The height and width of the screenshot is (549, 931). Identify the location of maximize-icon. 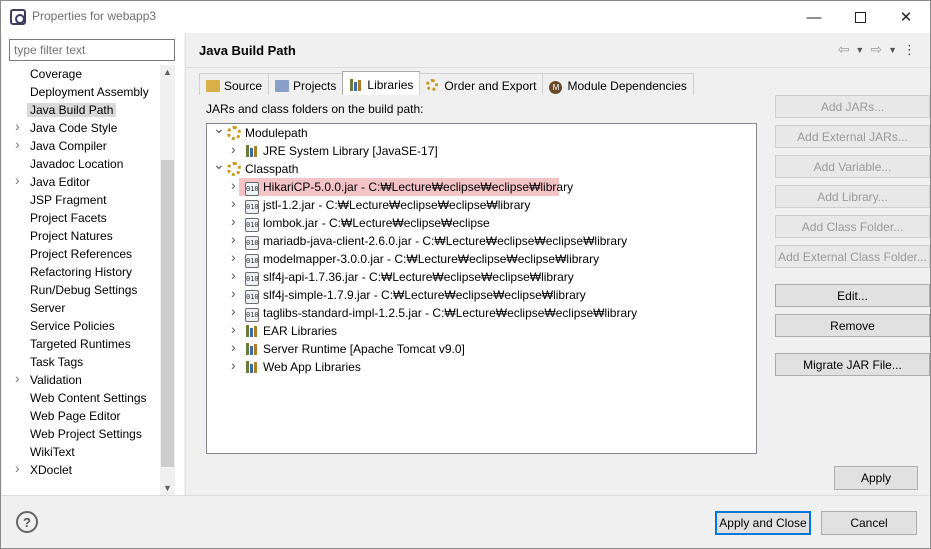
(860, 17).